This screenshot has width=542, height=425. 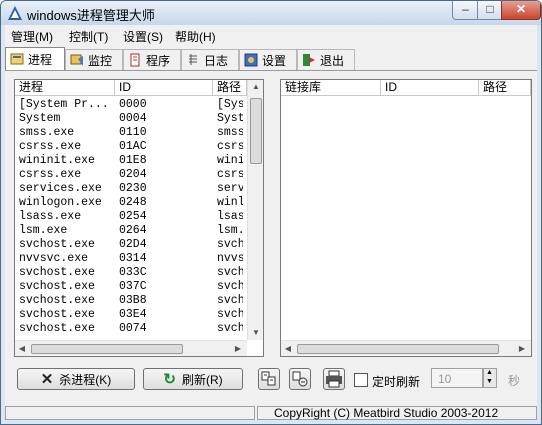 What do you see at coordinates (76, 379) in the screenshot?
I see `kill-process-button: ✕ 杀进程(K)` at bounding box center [76, 379].